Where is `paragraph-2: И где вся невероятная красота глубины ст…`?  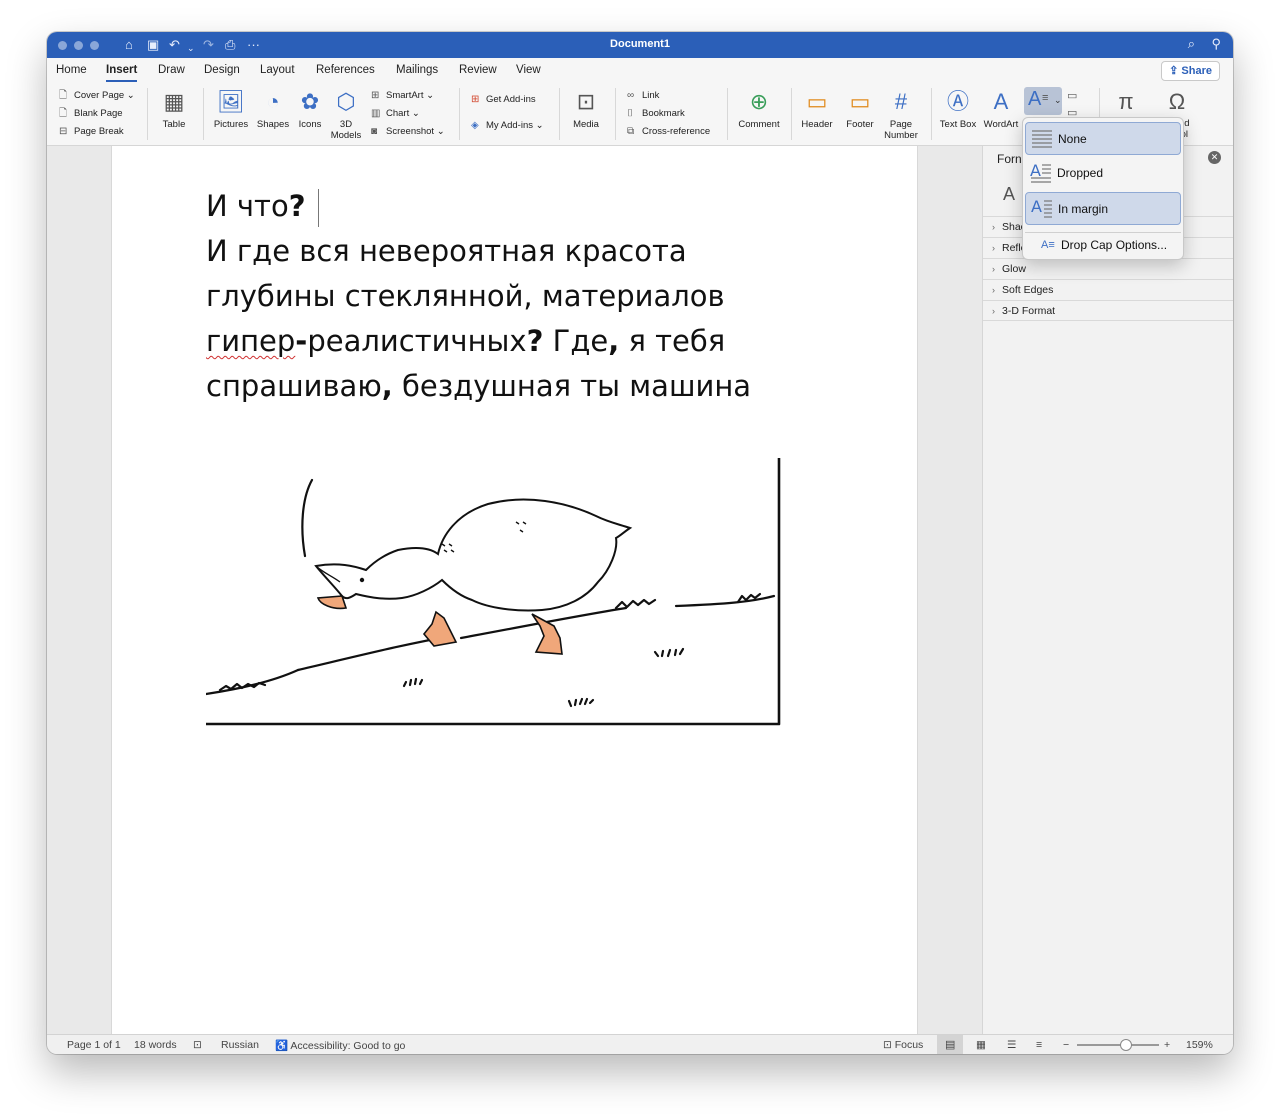 paragraph-2: И где вся невероятная красота глубины ст… is located at coordinates (486, 319).